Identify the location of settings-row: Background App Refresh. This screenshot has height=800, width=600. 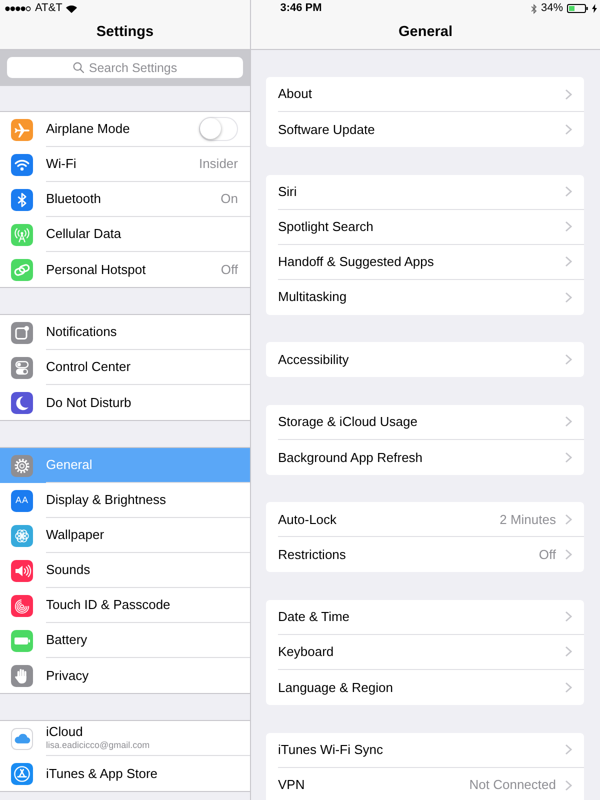
(425, 457).